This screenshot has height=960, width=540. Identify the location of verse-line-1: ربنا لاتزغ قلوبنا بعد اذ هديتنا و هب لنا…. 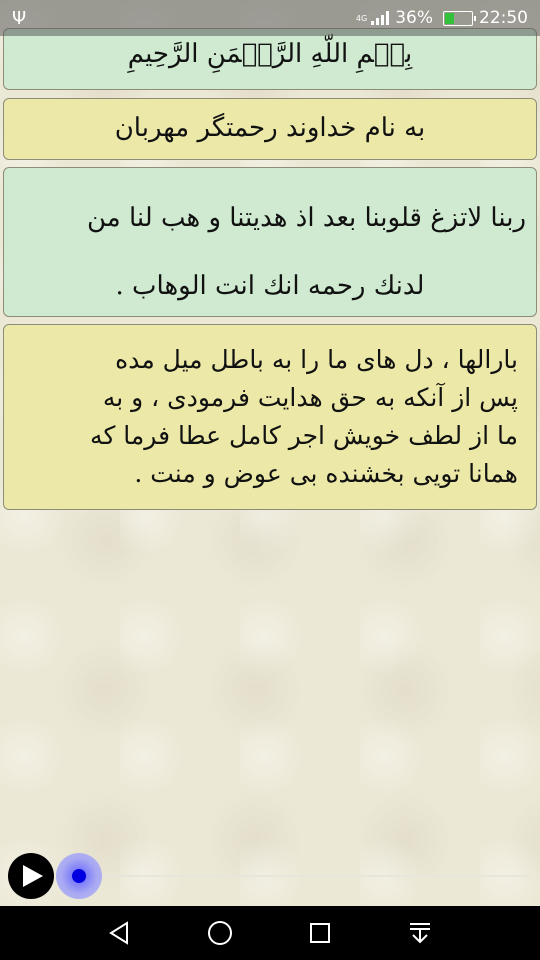
(306, 218).